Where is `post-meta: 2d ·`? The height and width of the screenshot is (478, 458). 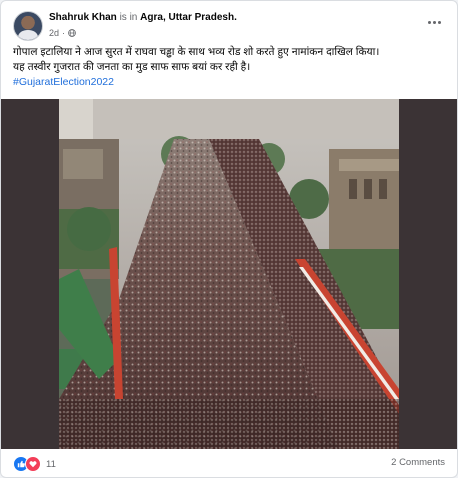
post-meta: 2d · is located at coordinates (62, 33).